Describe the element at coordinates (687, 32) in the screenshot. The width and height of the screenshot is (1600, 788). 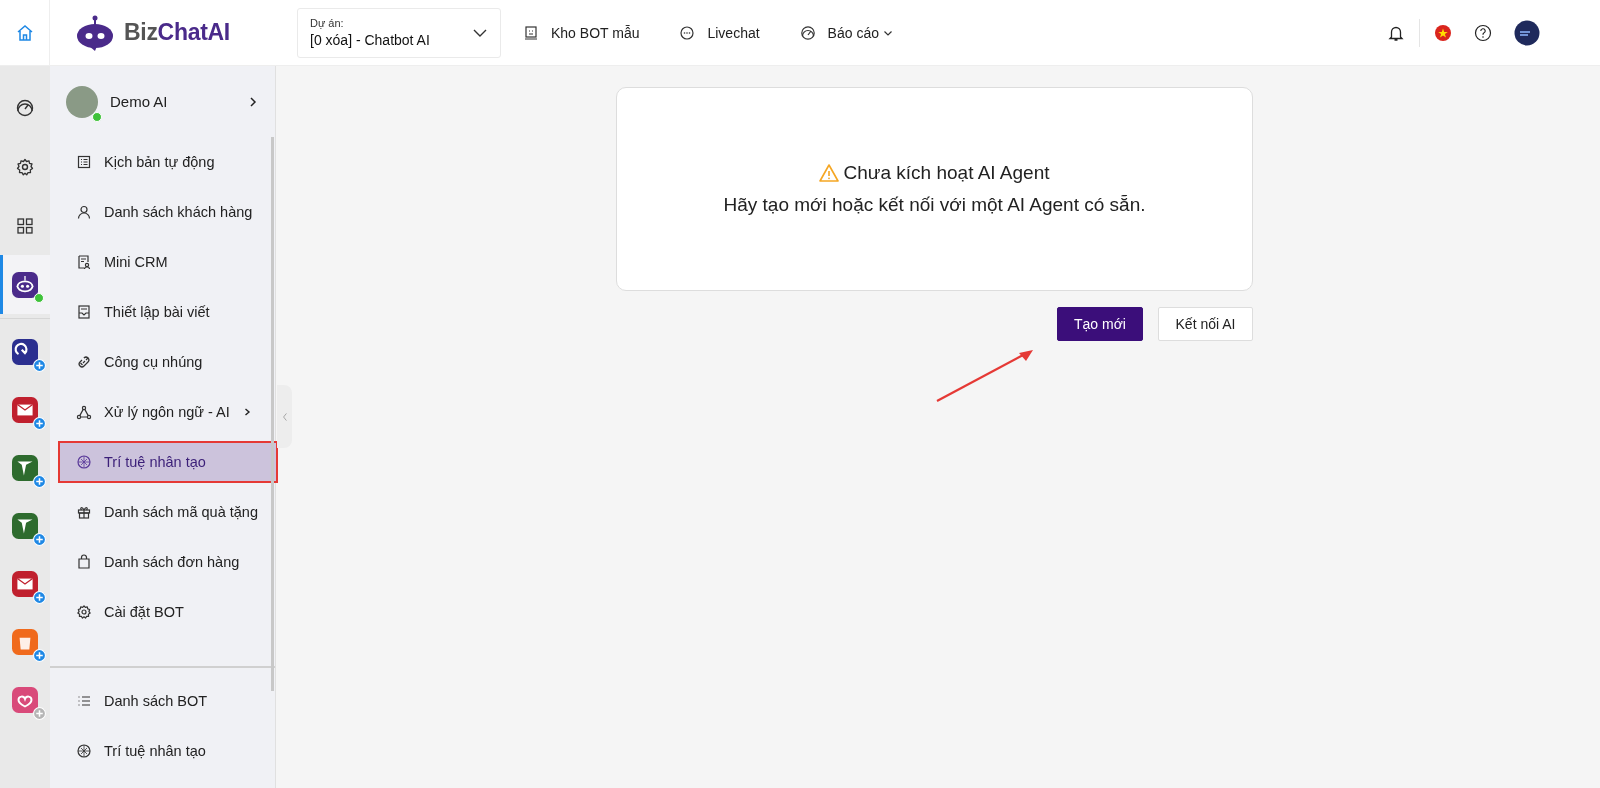
I see `chat-bubble-icon` at that location.